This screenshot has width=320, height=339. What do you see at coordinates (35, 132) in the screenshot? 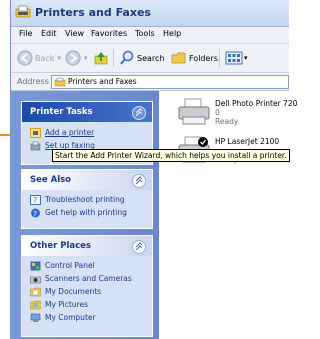
I see `add-printer-icon` at bounding box center [35, 132].